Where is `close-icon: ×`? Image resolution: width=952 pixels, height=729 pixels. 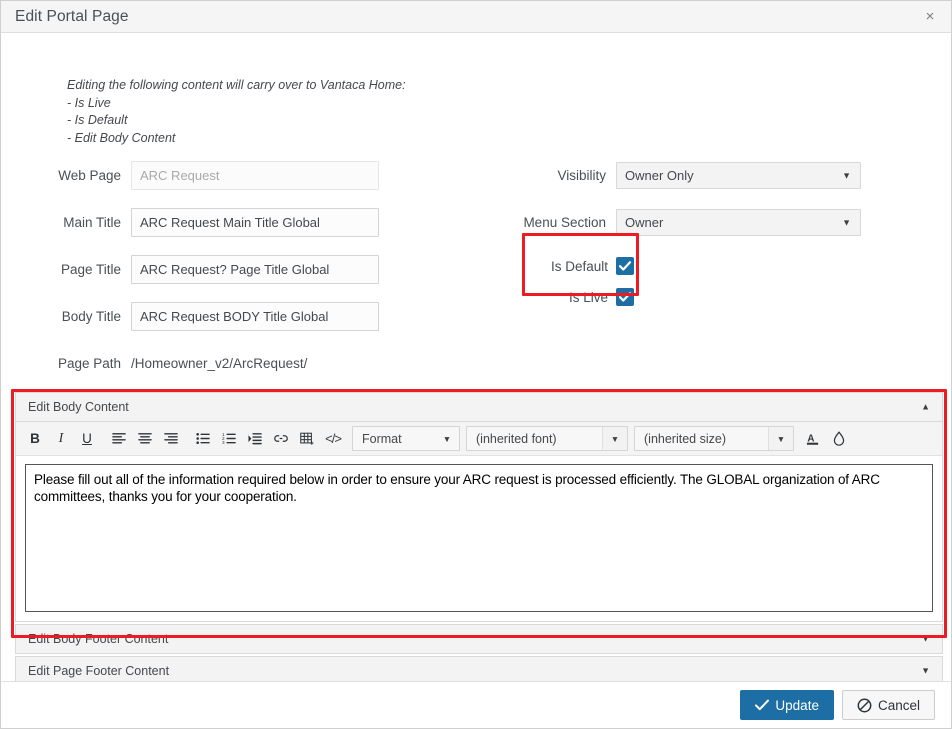 close-icon: × is located at coordinates (930, 16).